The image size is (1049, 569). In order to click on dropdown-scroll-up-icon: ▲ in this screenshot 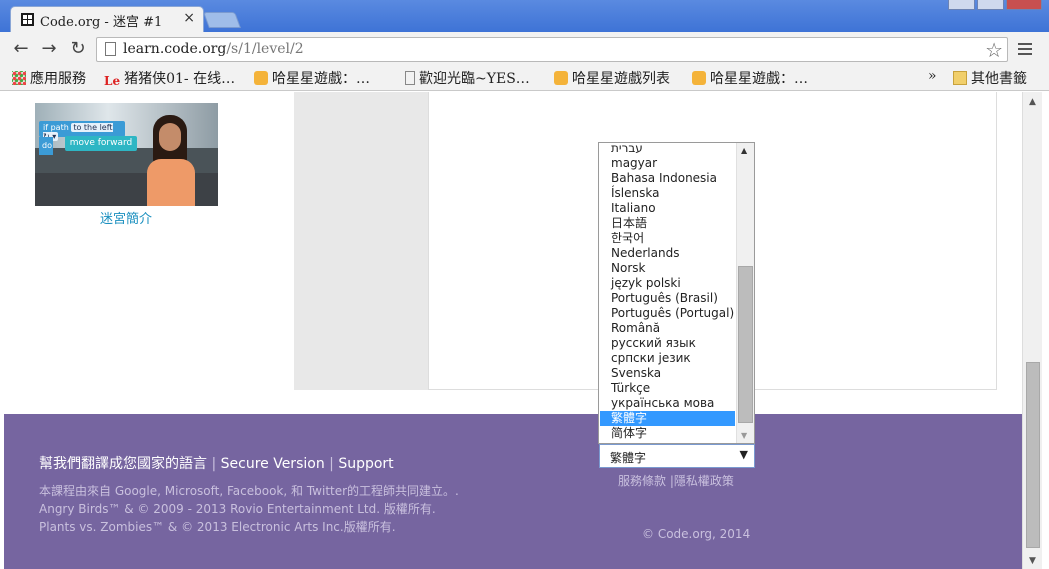, I will do `click(744, 150)`.